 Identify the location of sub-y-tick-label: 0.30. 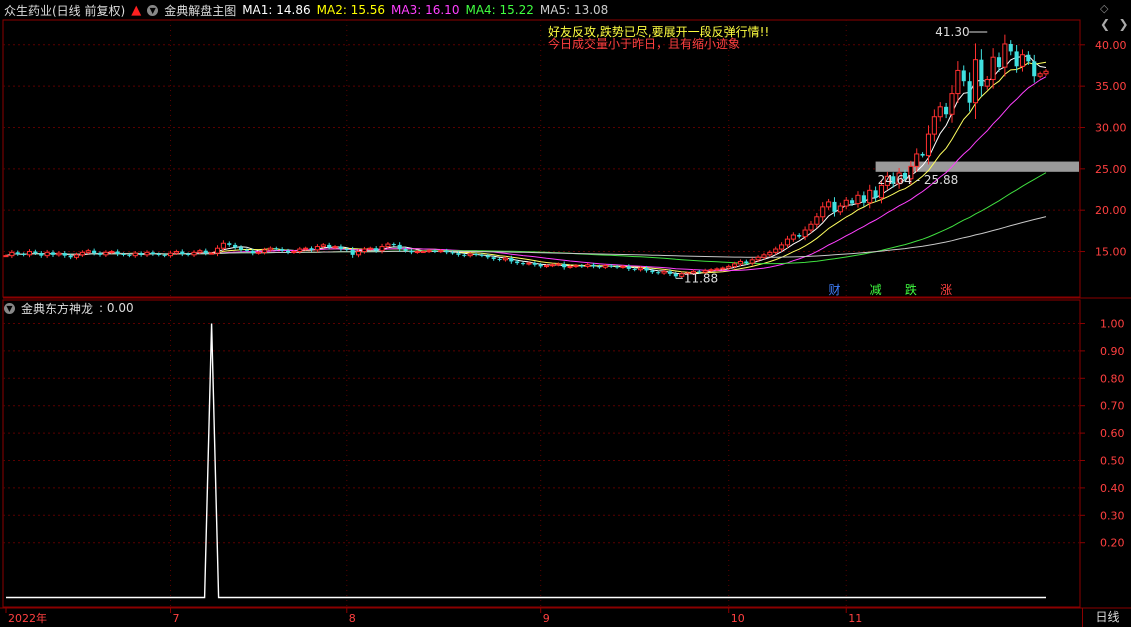
(1112, 515).